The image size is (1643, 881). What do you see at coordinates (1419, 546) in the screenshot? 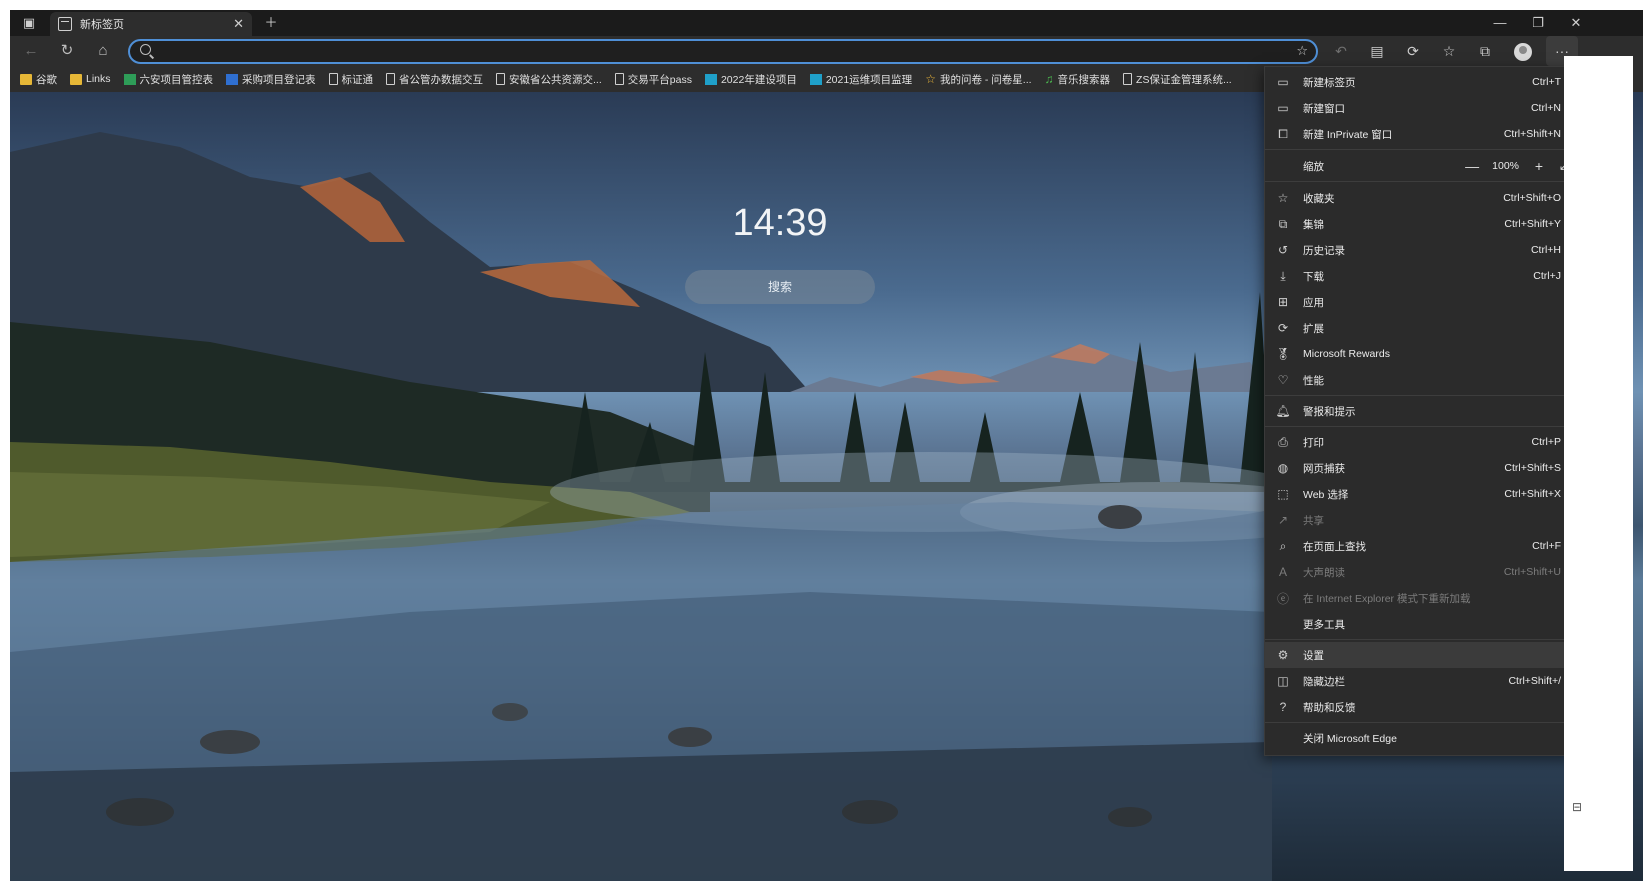
I see `menu-item-find: ⌕ 在页面上查找 Ctrl+F` at bounding box center [1419, 546].